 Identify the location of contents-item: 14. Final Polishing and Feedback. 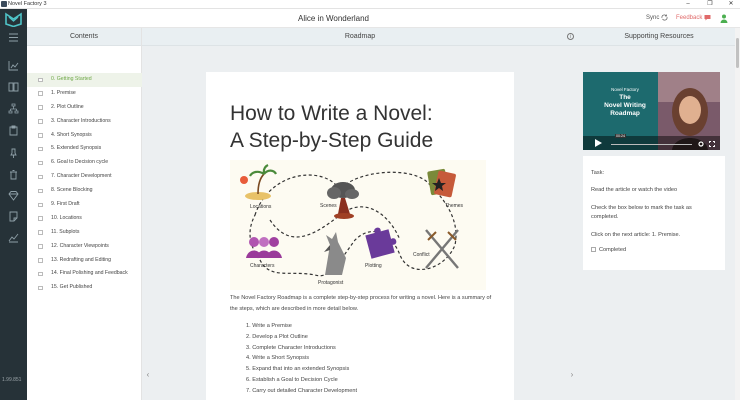
(84, 274).